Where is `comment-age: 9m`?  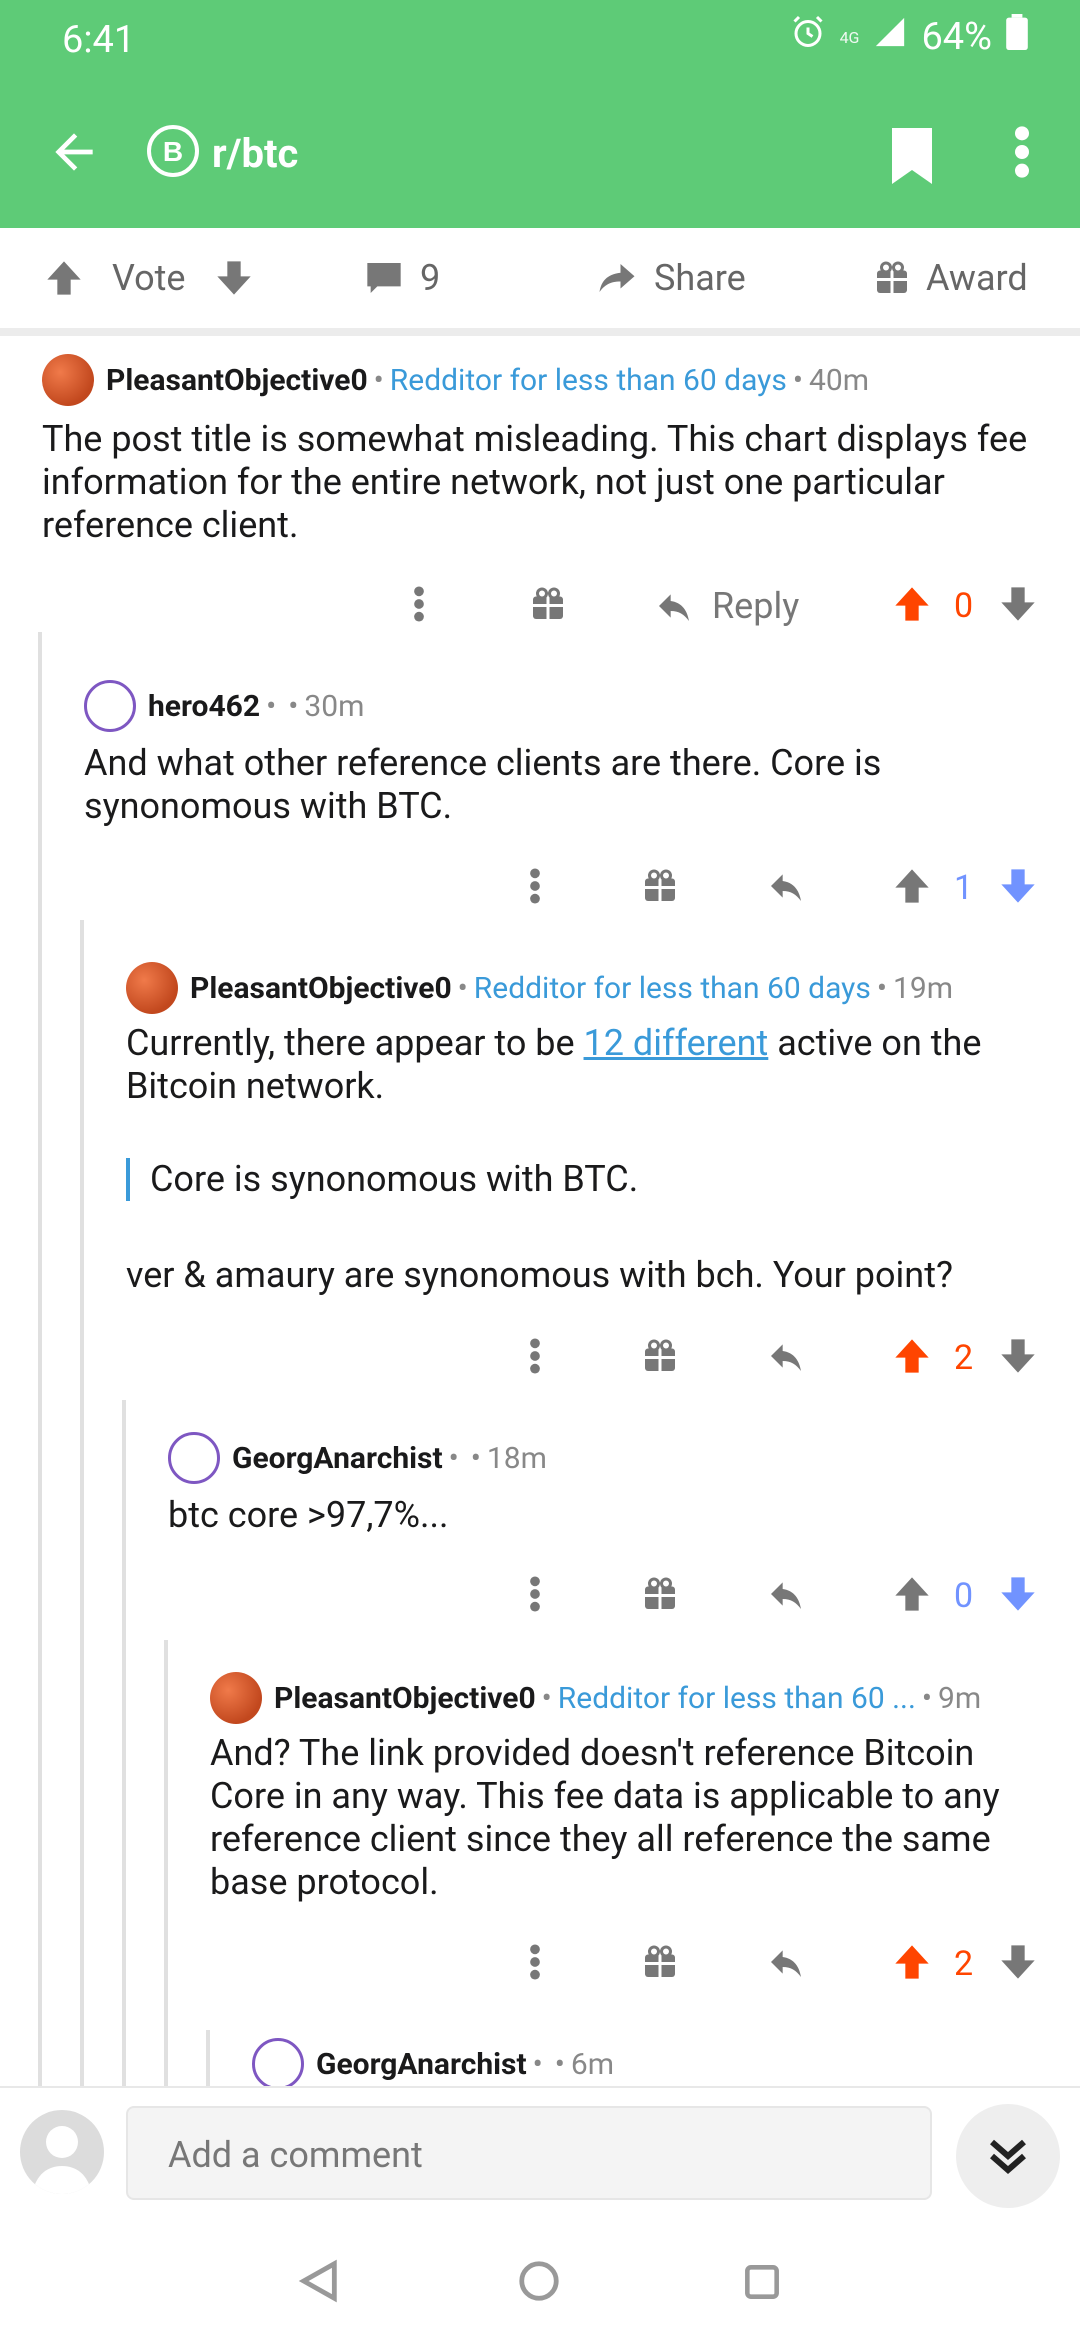
comment-age: 9m is located at coordinates (960, 1698).